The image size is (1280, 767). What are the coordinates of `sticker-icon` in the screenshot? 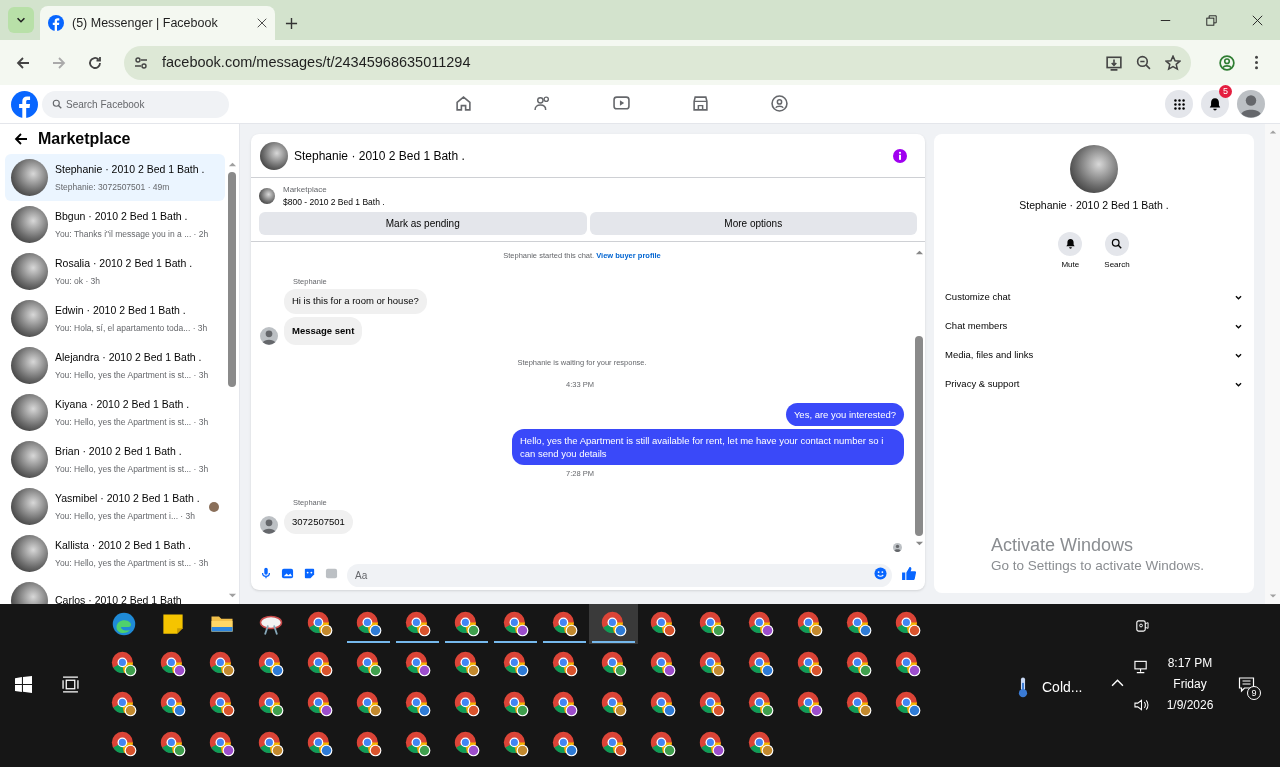 It's located at (309, 573).